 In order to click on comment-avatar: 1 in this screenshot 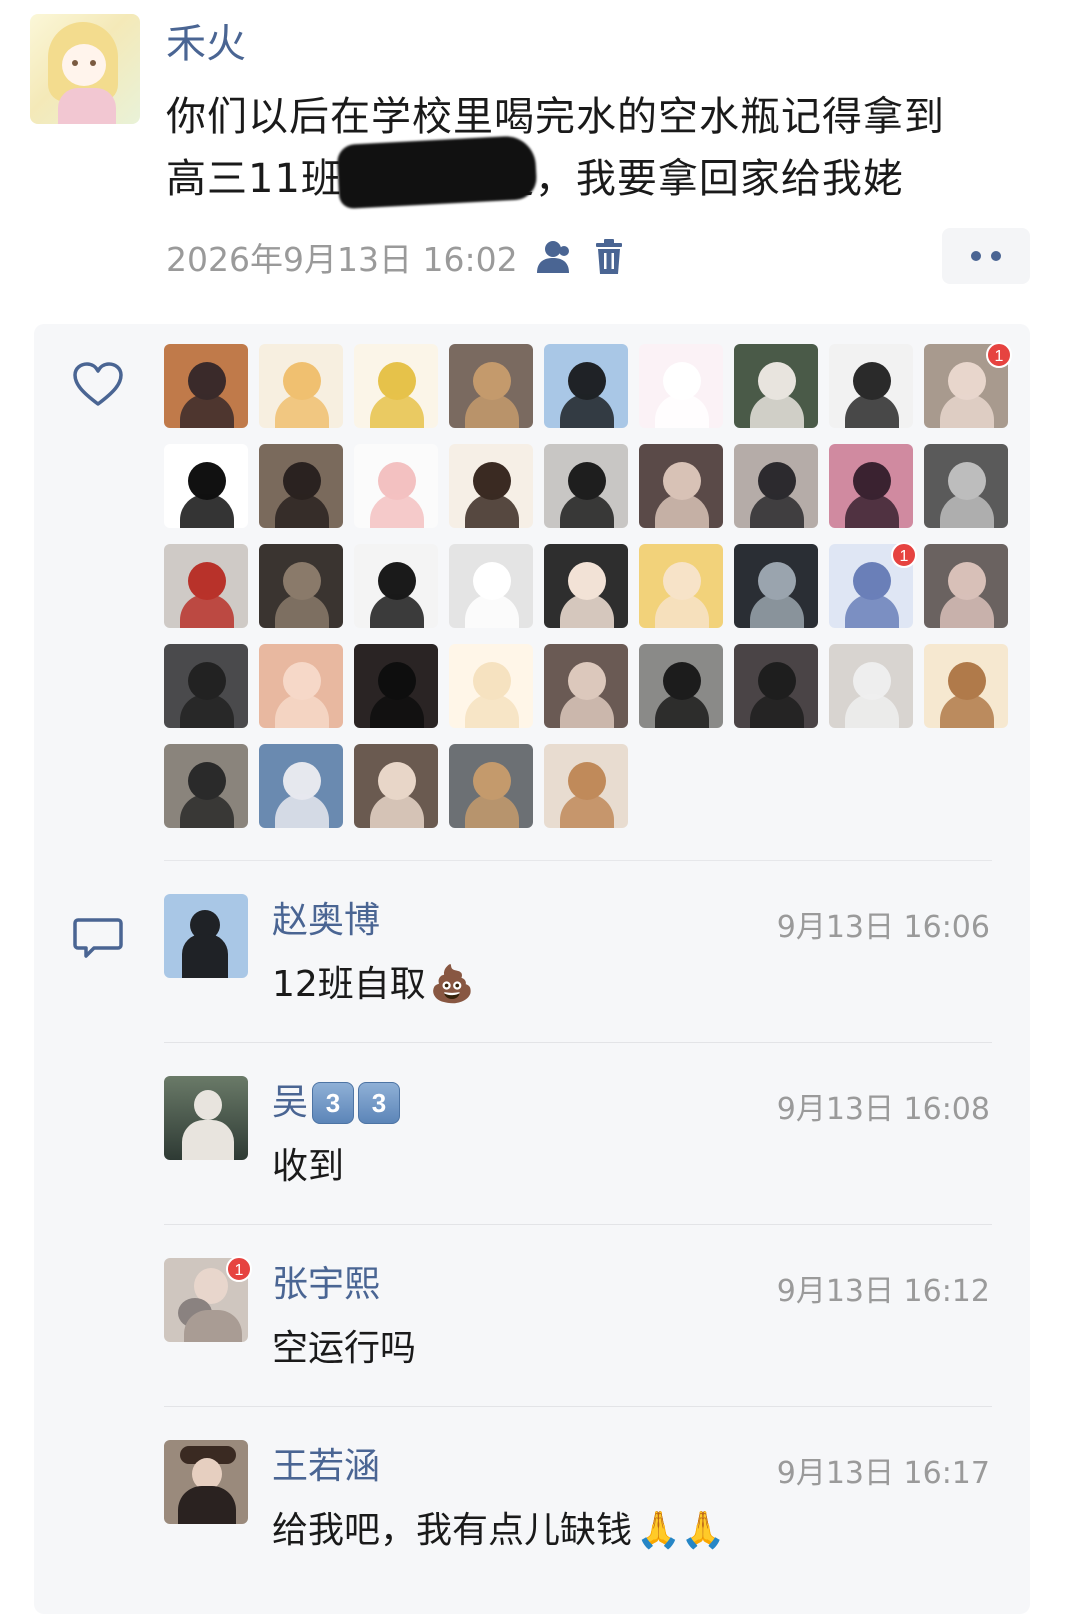, I will do `click(208, 1299)`.